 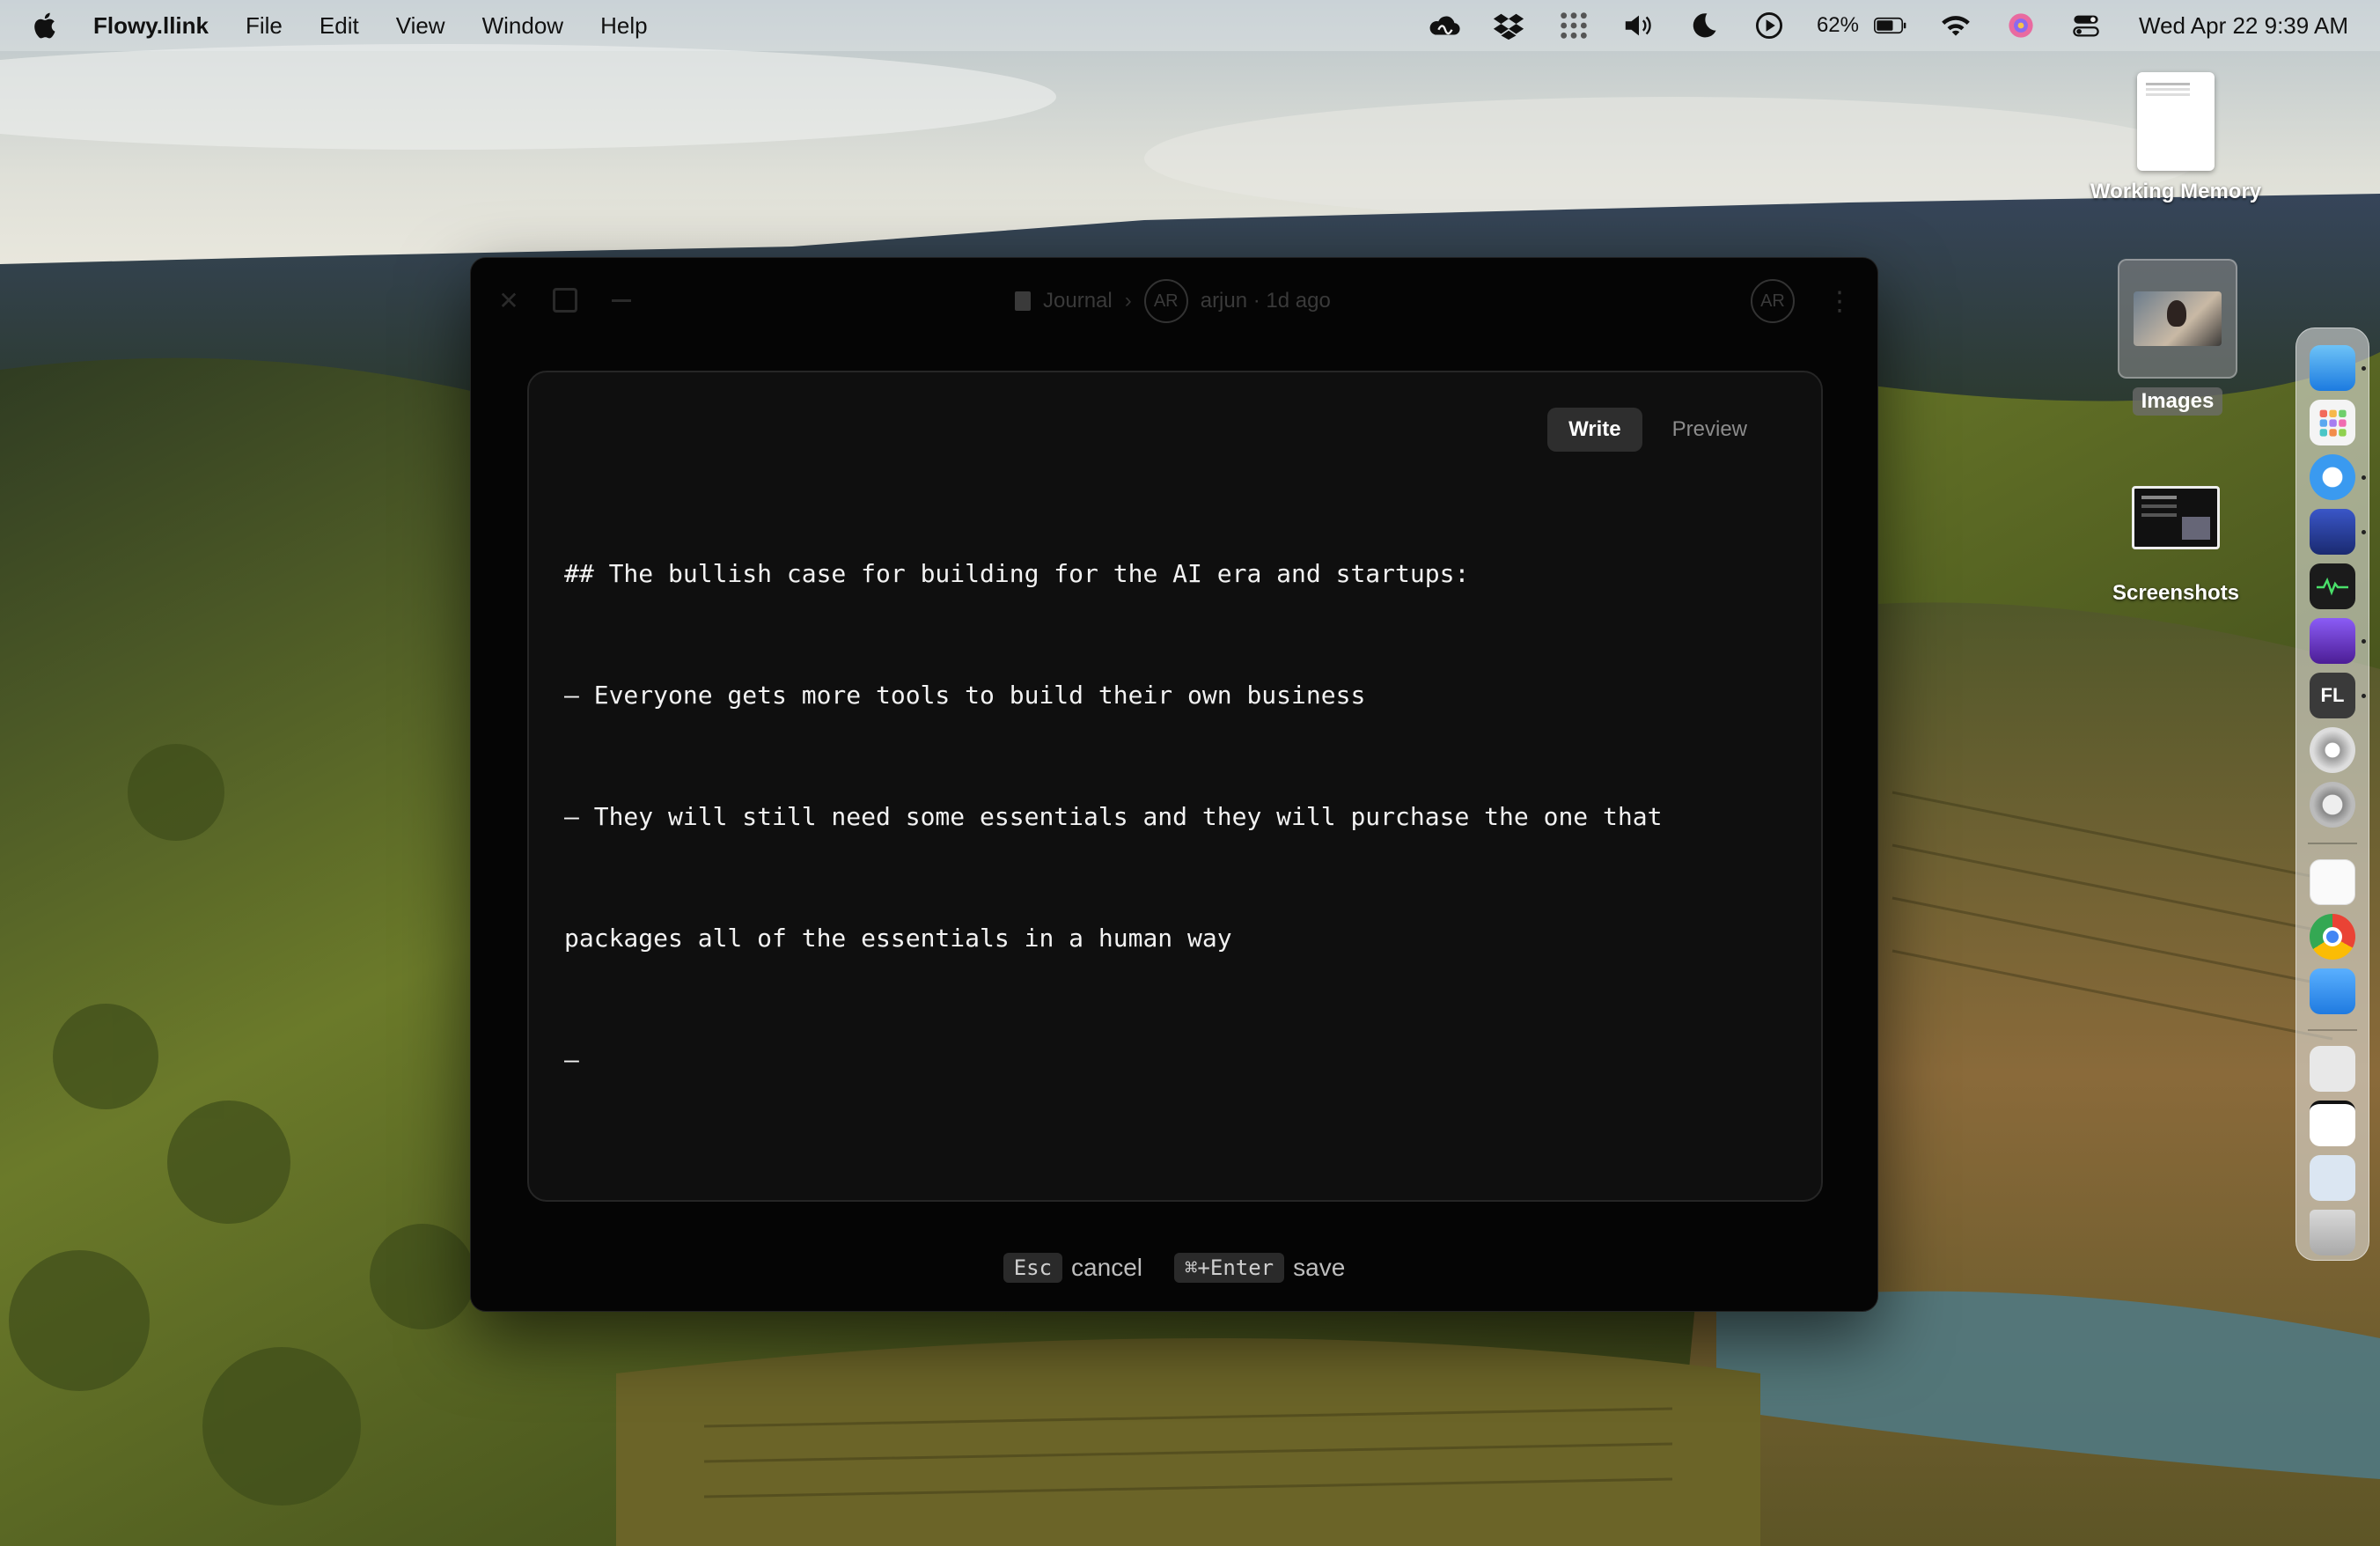 What do you see at coordinates (1955, 25) in the screenshot?
I see `wifi-icon` at bounding box center [1955, 25].